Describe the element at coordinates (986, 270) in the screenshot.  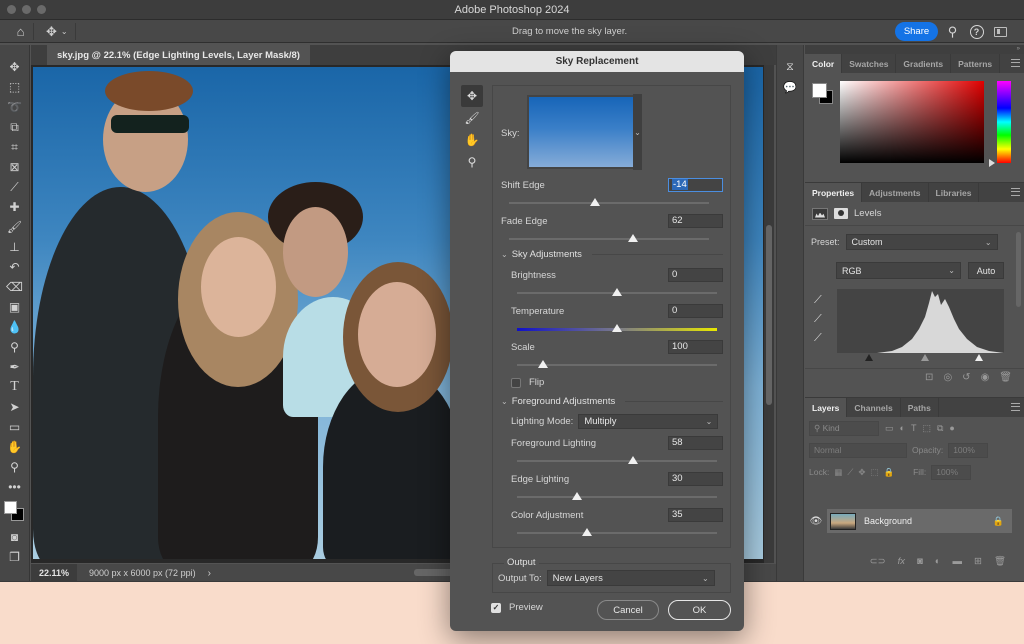
I see `auto-button: Auto` at that location.